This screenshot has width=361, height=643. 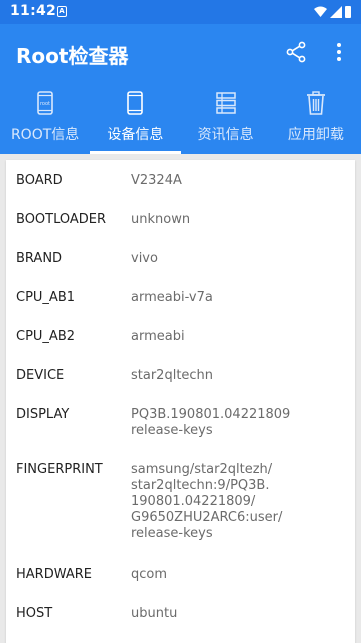 What do you see at coordinates (180, 53) in the screenshot?
I see `app-bar: Root检查器` at bounding box center [180, 53].